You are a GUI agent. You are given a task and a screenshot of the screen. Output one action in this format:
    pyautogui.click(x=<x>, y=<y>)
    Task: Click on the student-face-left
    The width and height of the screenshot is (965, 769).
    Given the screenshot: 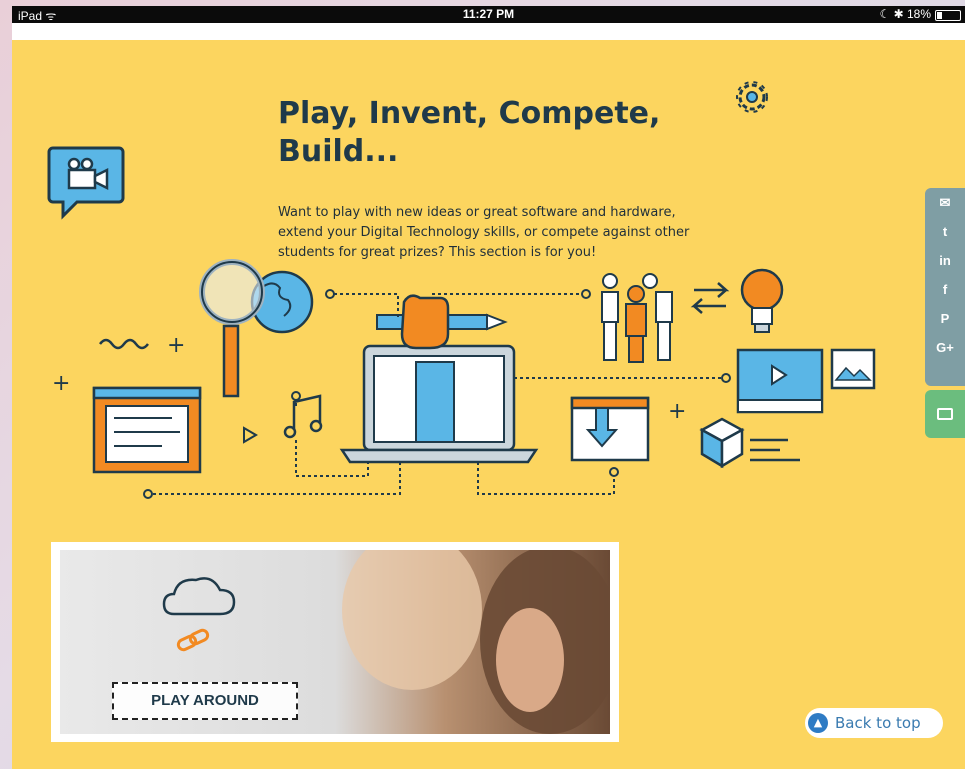 What is the action you would take?
    pyautogui.click(x=412, y=620)
    